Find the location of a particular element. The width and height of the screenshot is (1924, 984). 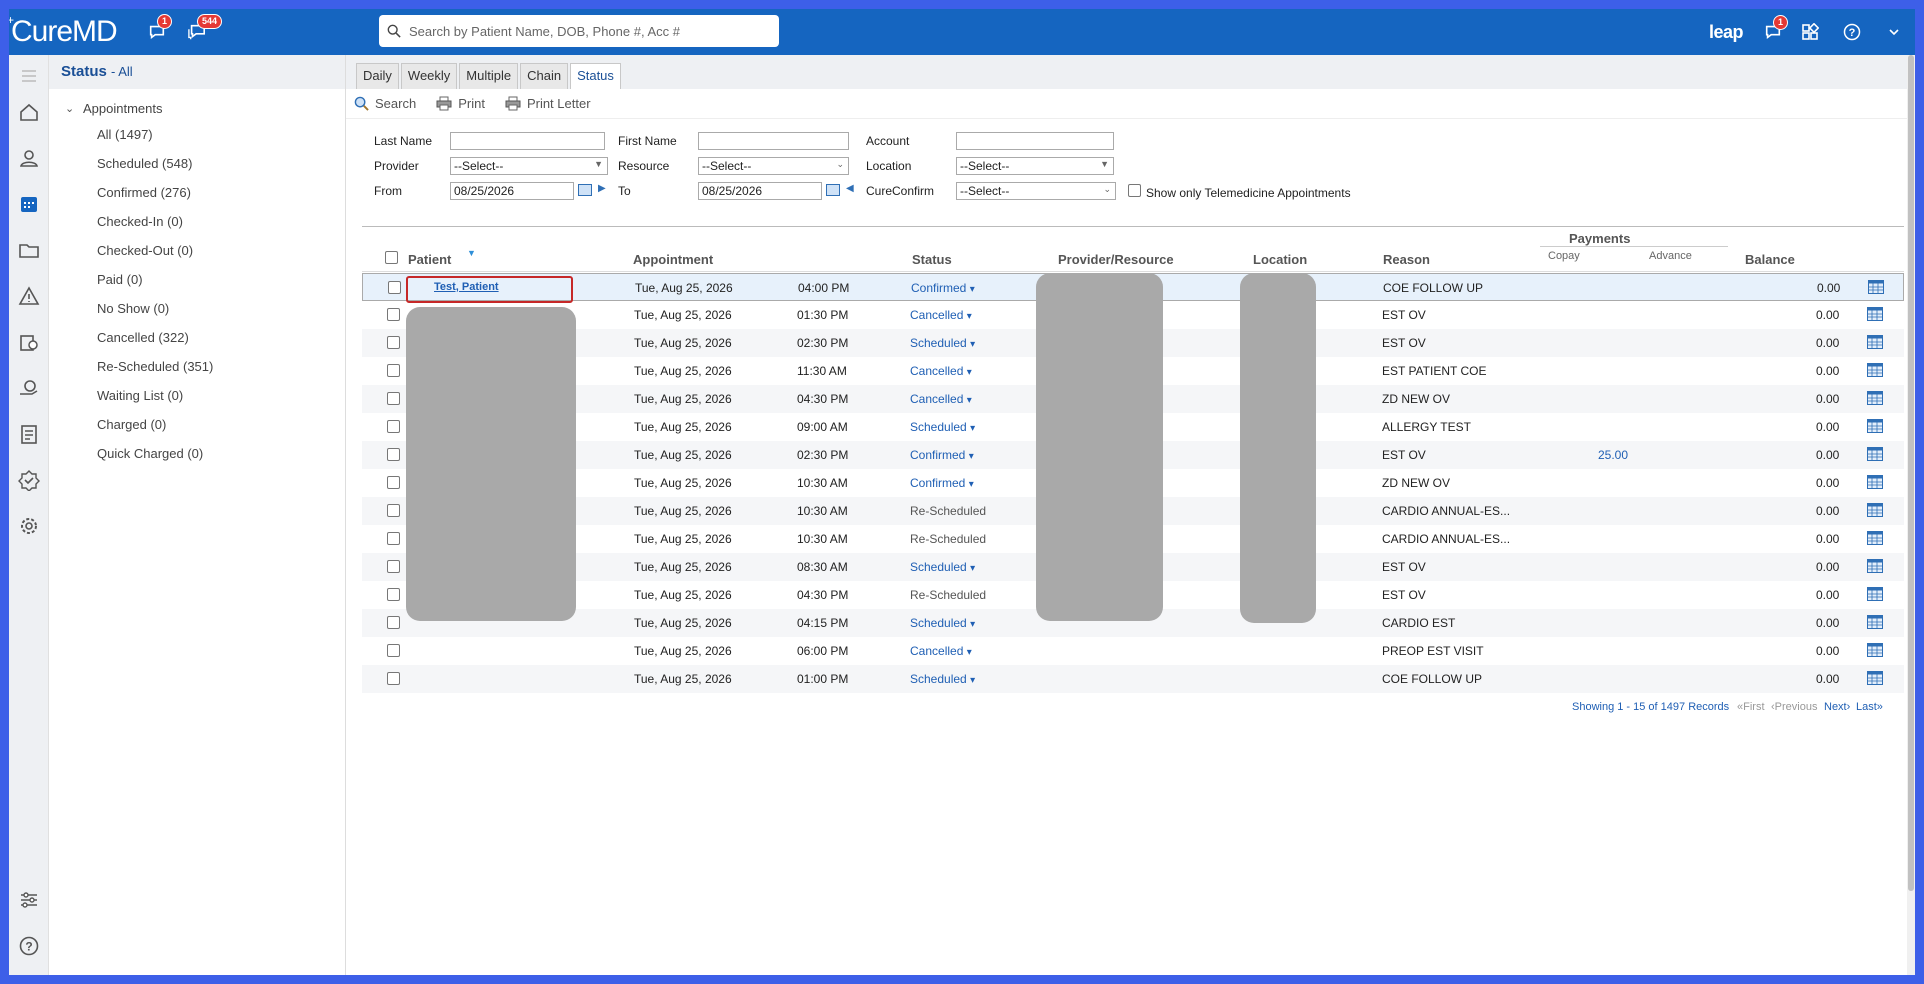

resource-select: --Select-- ⌄ is located at coordinates (773, 166).